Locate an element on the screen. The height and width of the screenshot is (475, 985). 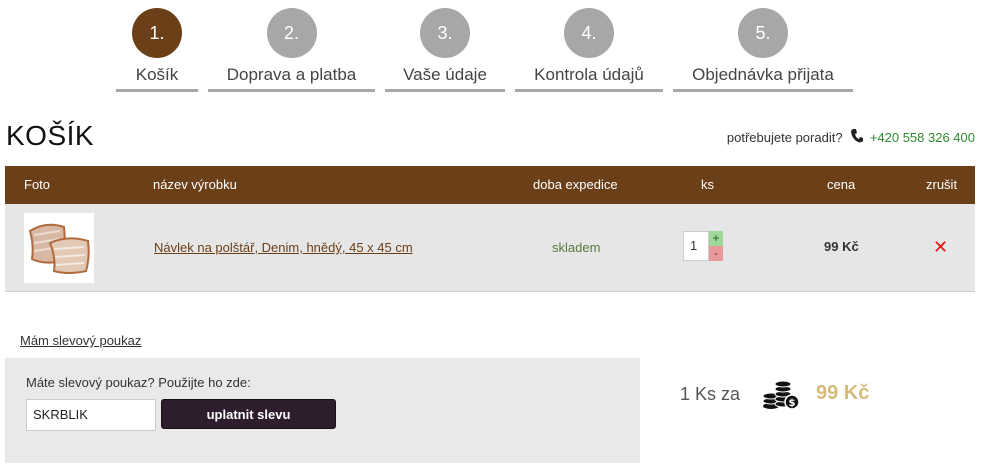
discount-code-input: SKRBLIK is located at coordinates (91, 415).